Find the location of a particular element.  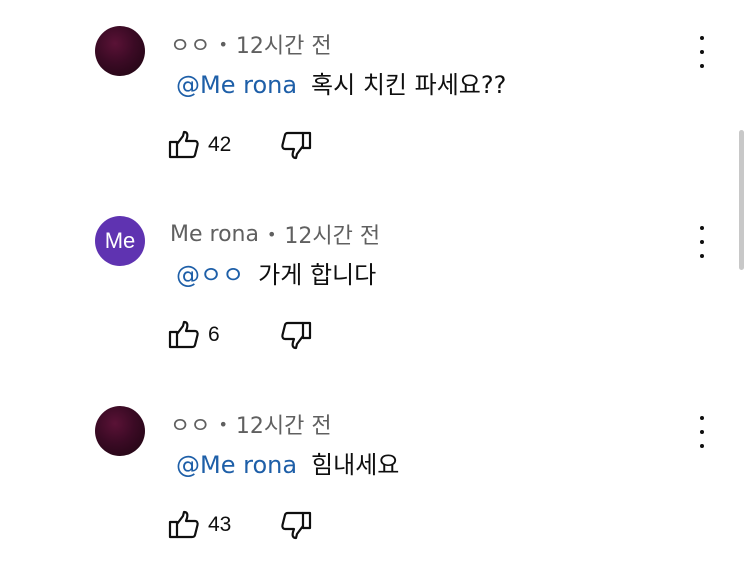

avatar-letter: Me is located at coordinates (120, 241).